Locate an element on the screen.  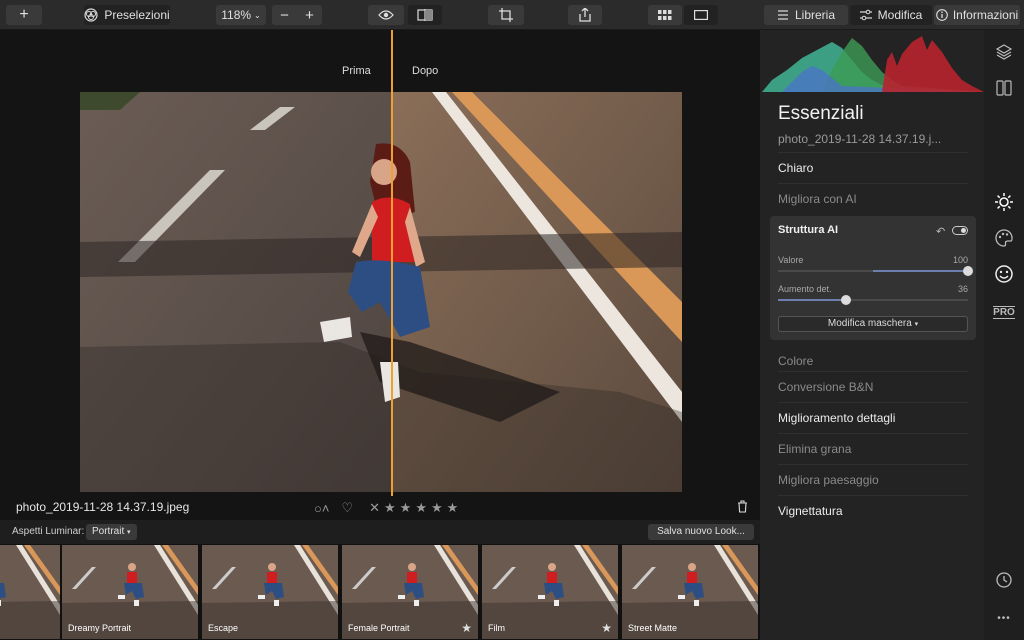
sun-icon is located at coordinates (1004, 202).